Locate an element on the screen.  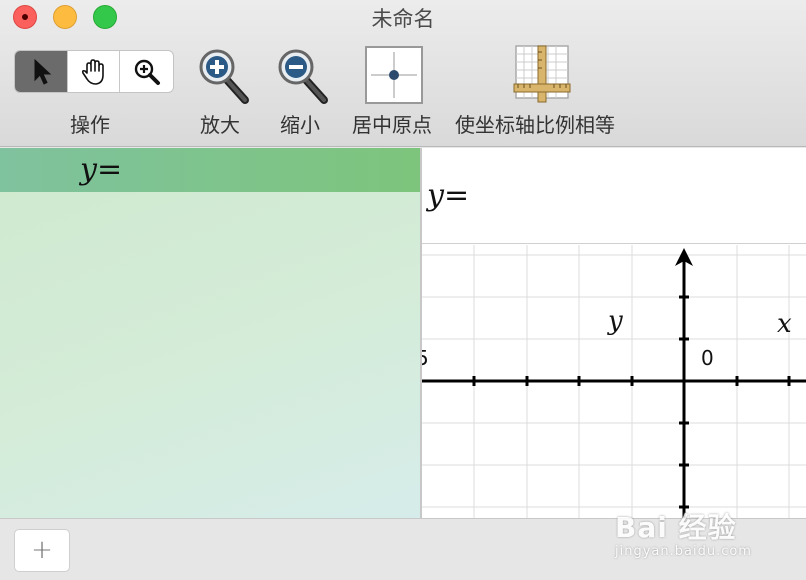
pointer-tool-button is located at coordinates (41, 71).